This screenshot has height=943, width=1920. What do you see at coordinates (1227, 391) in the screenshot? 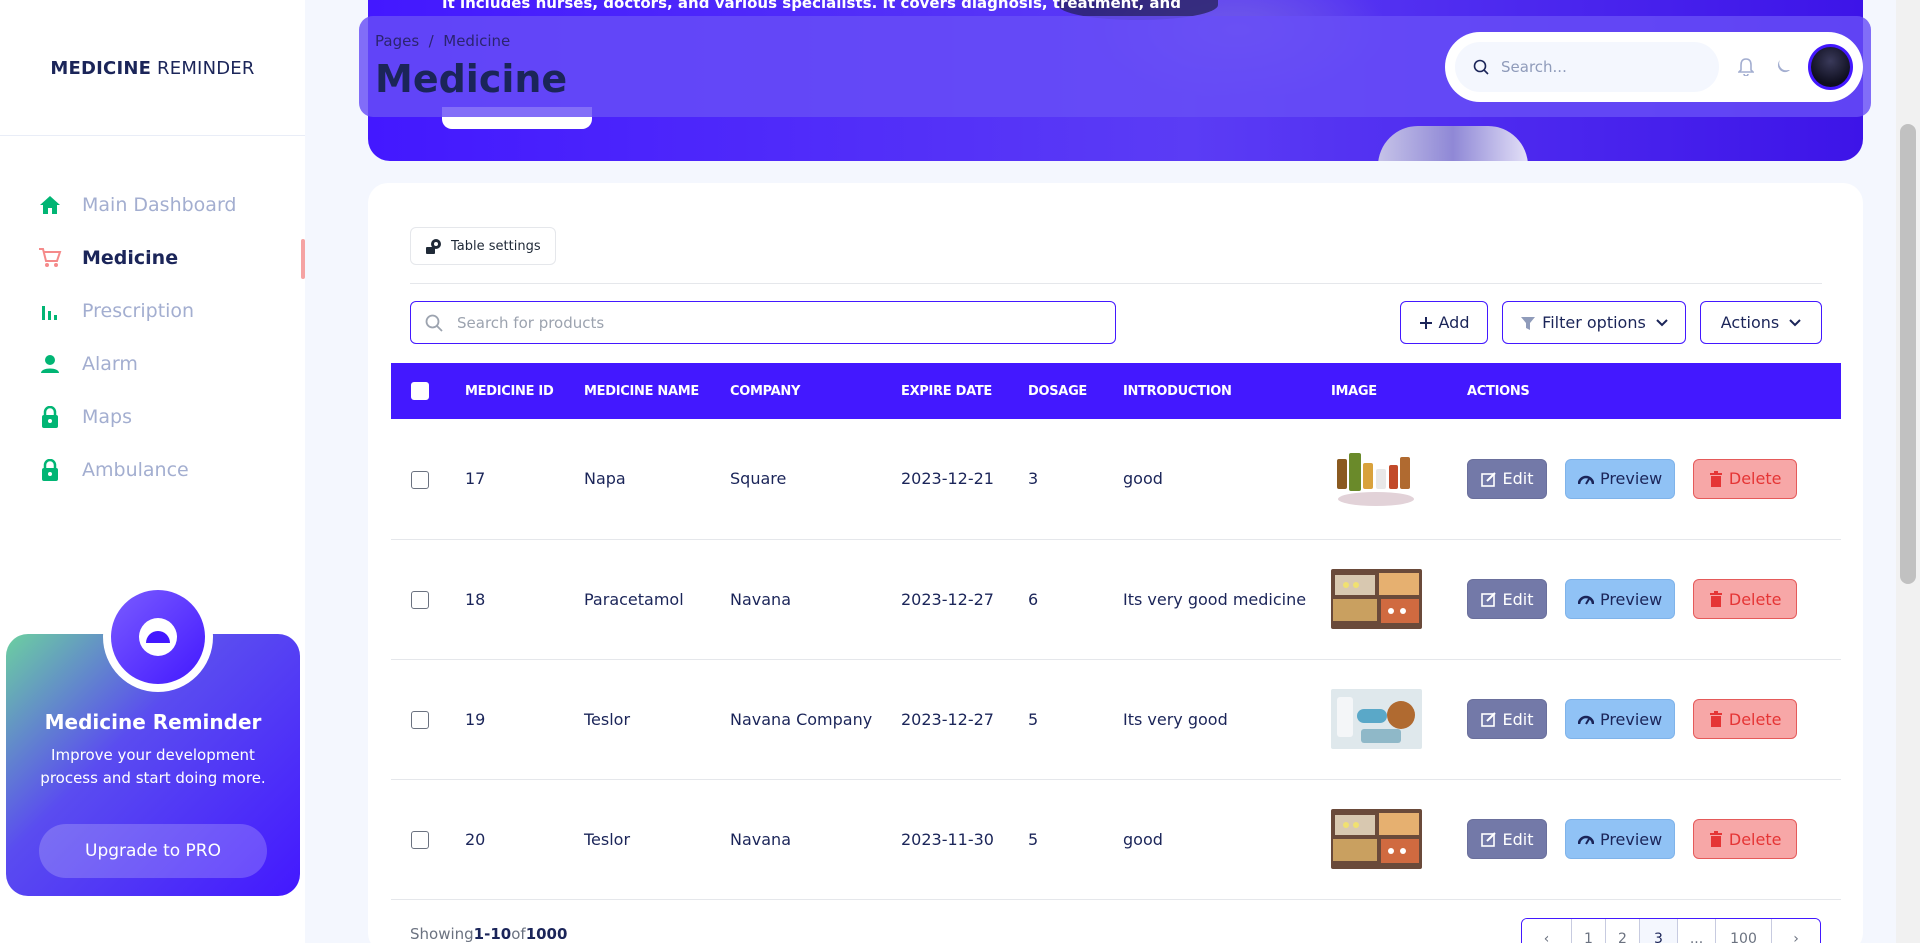
I see `column-header: INTRODUCTION` at bounding box center [1227, 391].